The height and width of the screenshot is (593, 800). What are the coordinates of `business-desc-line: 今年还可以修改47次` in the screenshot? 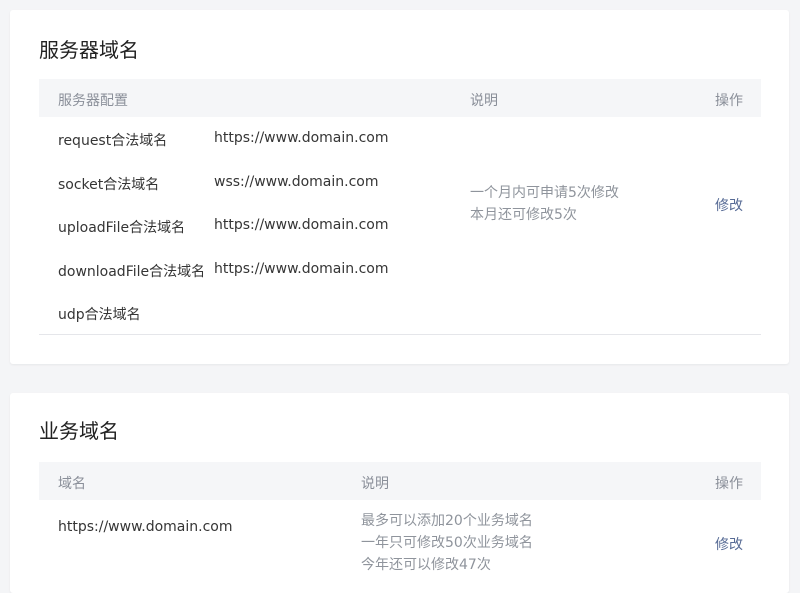 It's located at (426, 565).